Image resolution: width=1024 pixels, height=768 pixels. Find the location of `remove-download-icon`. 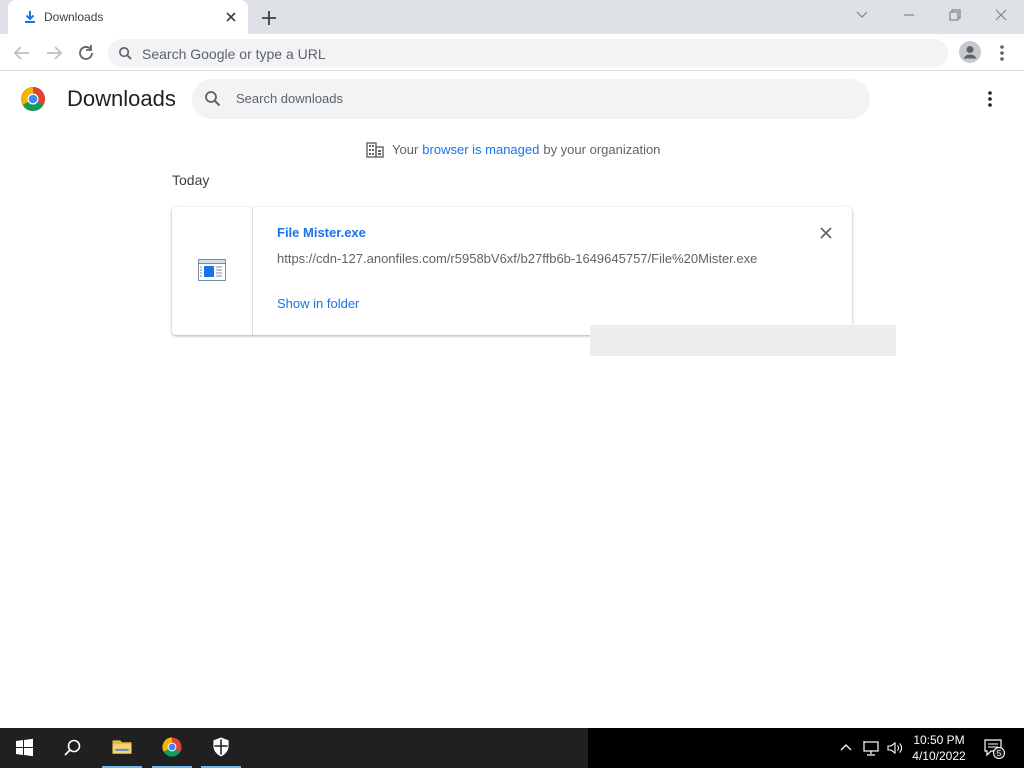

remove-download-icon is located at coordinates (826, 233).